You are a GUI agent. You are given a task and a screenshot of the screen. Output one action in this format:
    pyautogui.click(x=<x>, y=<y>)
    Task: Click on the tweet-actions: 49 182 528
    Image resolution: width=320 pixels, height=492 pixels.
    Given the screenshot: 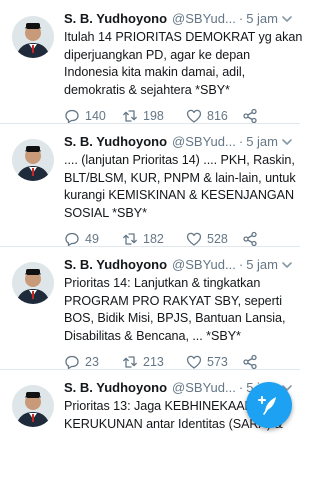 What is the action you would take?
    pyautogui.click(x=179, y=239)
    